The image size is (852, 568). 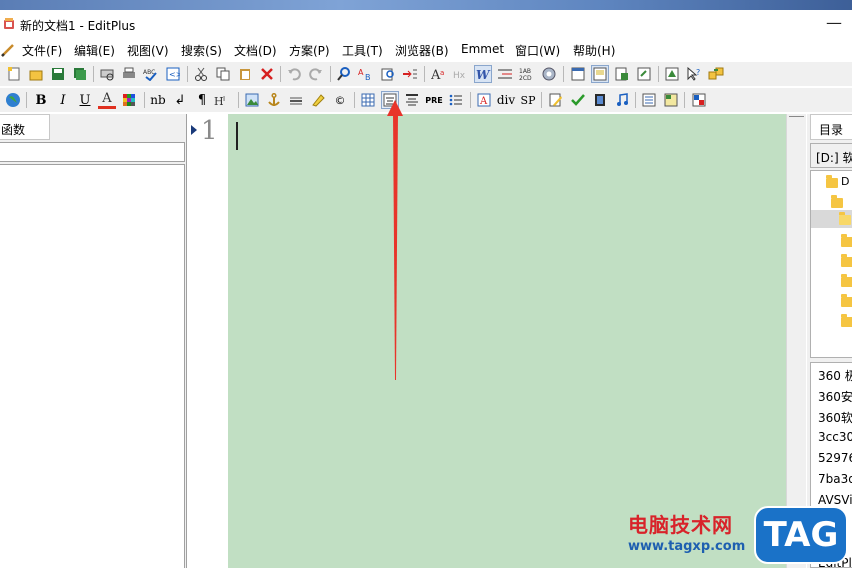 What do you see at coordinates (835, 375) in the screenshot?
I see `file-item: 360 极` at bounding box center [835, 375].